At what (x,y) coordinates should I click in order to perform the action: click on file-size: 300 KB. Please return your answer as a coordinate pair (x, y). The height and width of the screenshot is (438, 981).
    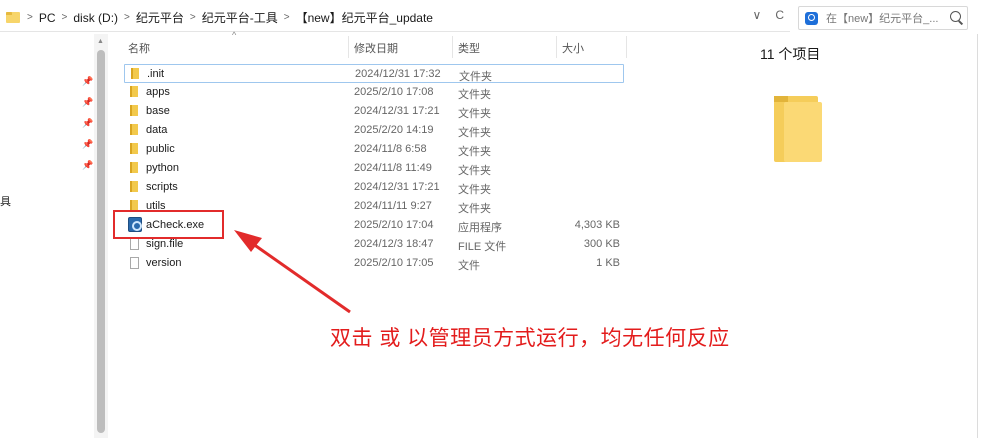
    Looking at the image, I should click on (601, 244).